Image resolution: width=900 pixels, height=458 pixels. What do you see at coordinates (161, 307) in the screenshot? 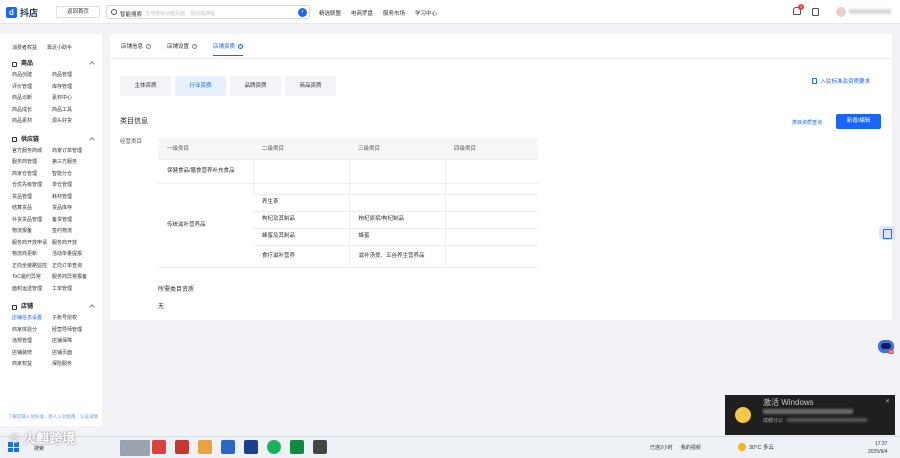
I see `needed-qualification-value: 无` at bounding box center [161, 307].